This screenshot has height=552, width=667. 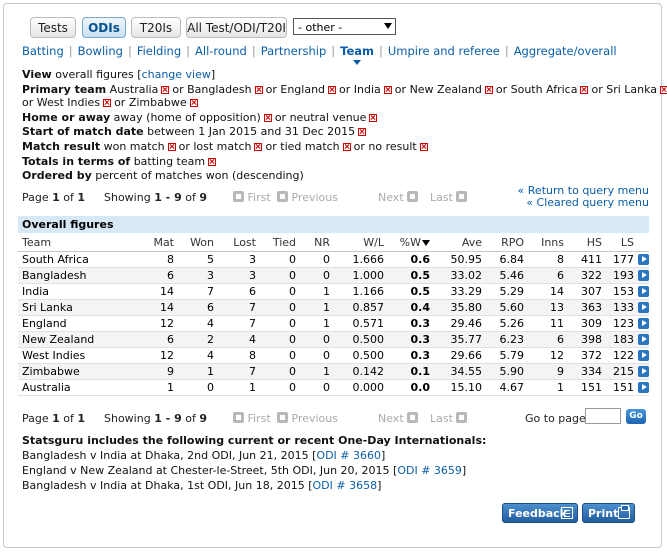 I want to click on cleared-query-label: Cleared query menu, so click(x=592, y=202).